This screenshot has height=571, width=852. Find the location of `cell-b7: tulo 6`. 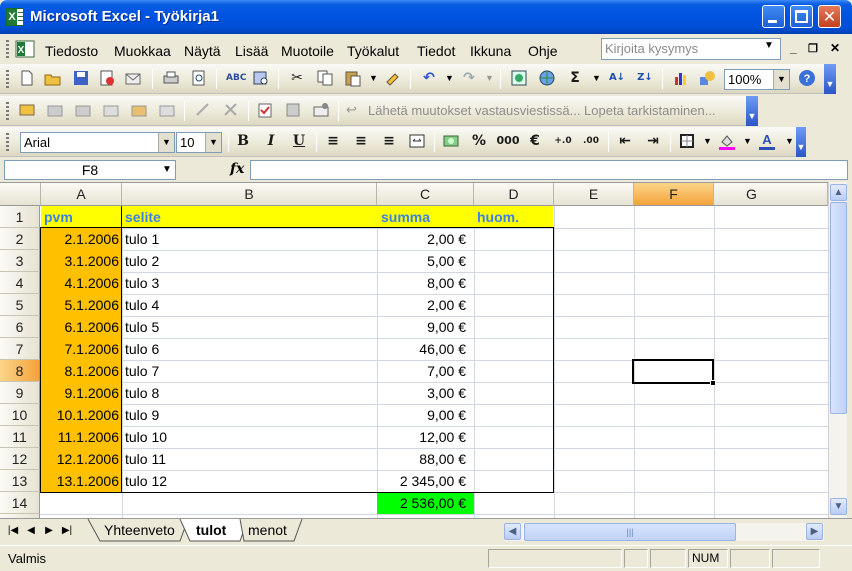

cell-b7: tulo 6 is located at coordinates (249, 349).